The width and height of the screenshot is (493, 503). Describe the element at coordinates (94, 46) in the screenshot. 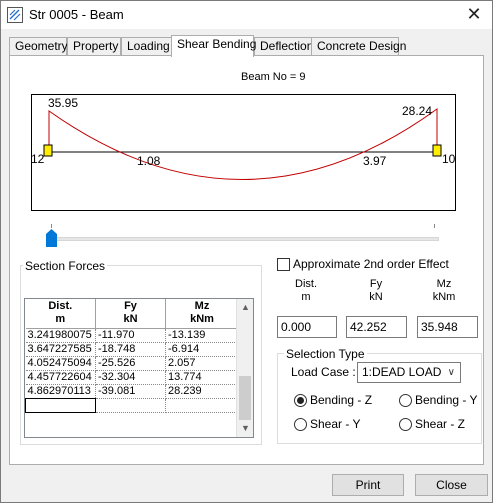

I see `tab-property: Property` at that location.